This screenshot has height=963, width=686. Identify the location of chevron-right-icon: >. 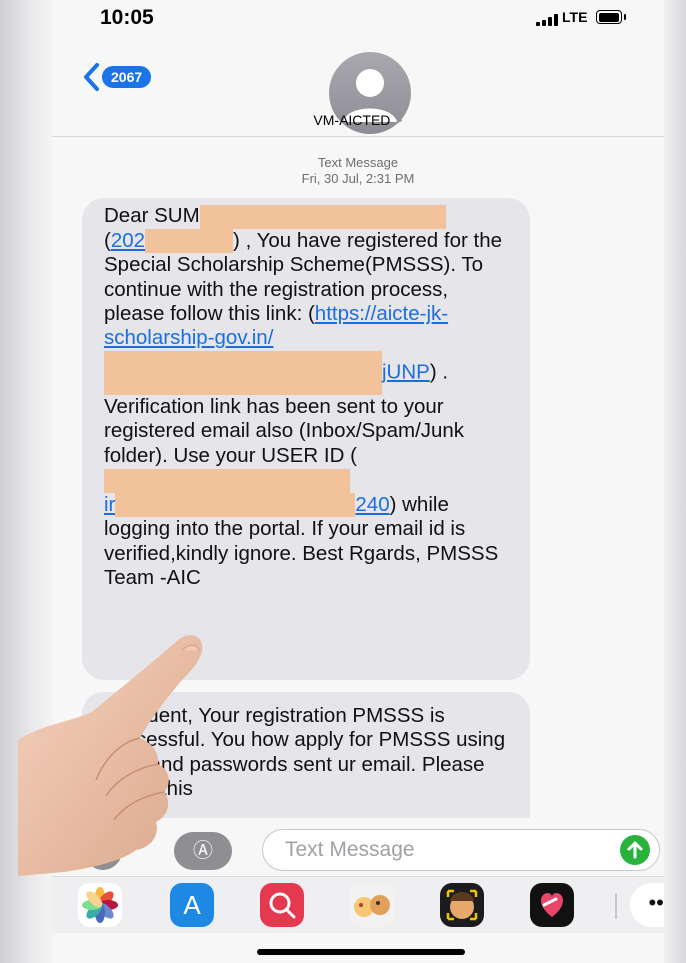
(398, 120).